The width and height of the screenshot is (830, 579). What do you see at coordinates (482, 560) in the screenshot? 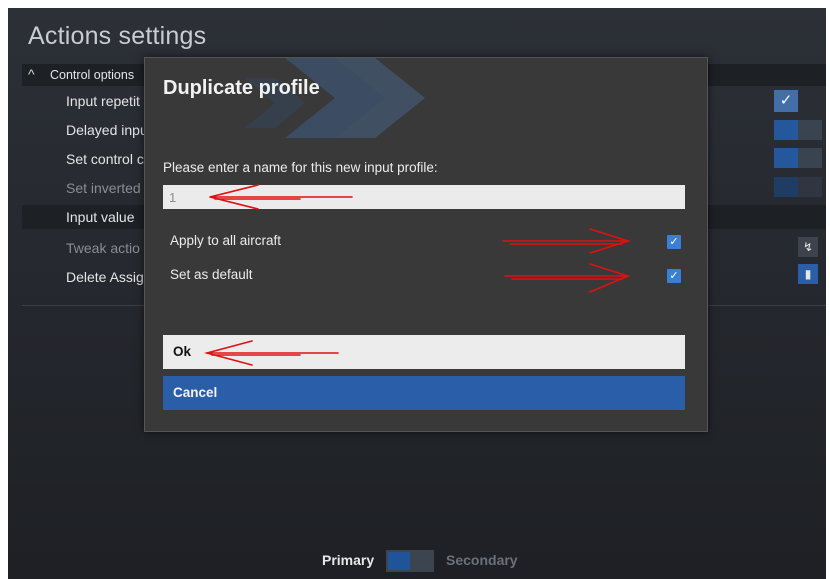
I see `secondary-label: Secondary` at bounding box center [482, 560].